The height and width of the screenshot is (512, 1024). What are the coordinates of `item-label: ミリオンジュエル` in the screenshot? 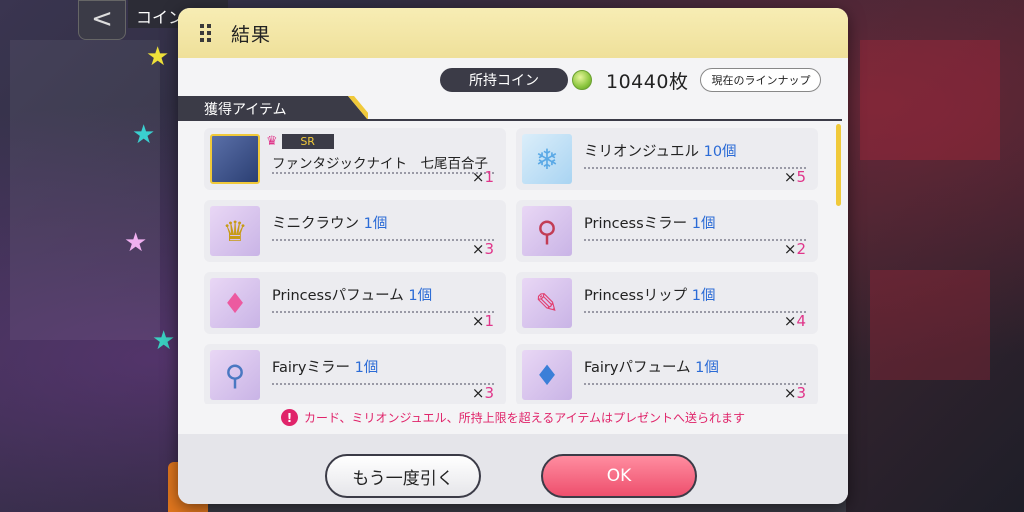 It's located at (641, 152).